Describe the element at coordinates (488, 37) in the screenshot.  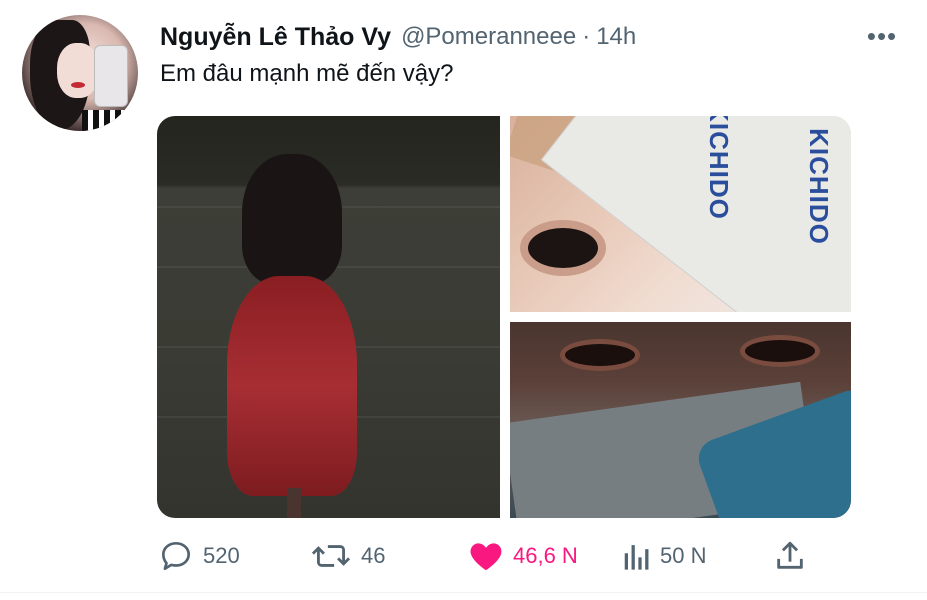
I see `author-handle: @Pomeranneee` at that location.